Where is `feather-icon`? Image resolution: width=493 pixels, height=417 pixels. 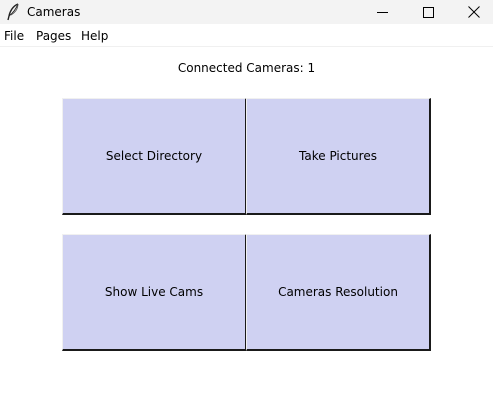 feather-icon is located at coordinates (13, 12).